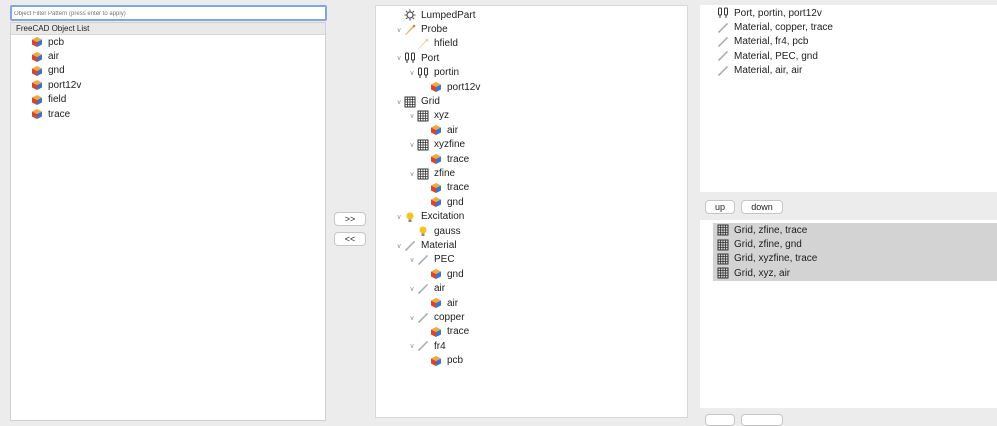 Image resolution: width=997 pixels, height=426 pixels. What do you see at coordinates (848, 27) in the screenshot?
I see `assignment-item: Material, copper, trace` at bounding box center [848, 27].